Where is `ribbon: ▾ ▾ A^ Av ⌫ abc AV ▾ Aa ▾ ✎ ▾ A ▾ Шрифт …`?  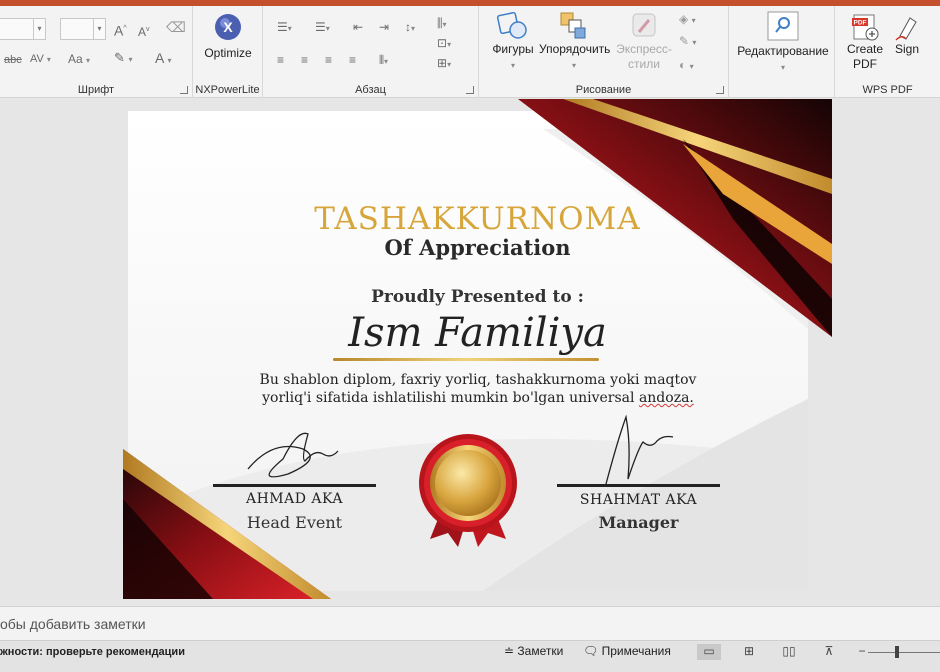
ribbon: ▾ ▾ A^ Av ⌫ abc AV ▾ Aa ▾ ✎ ▾ A ▾ Шрифт … is located at coordinates (470, 52).